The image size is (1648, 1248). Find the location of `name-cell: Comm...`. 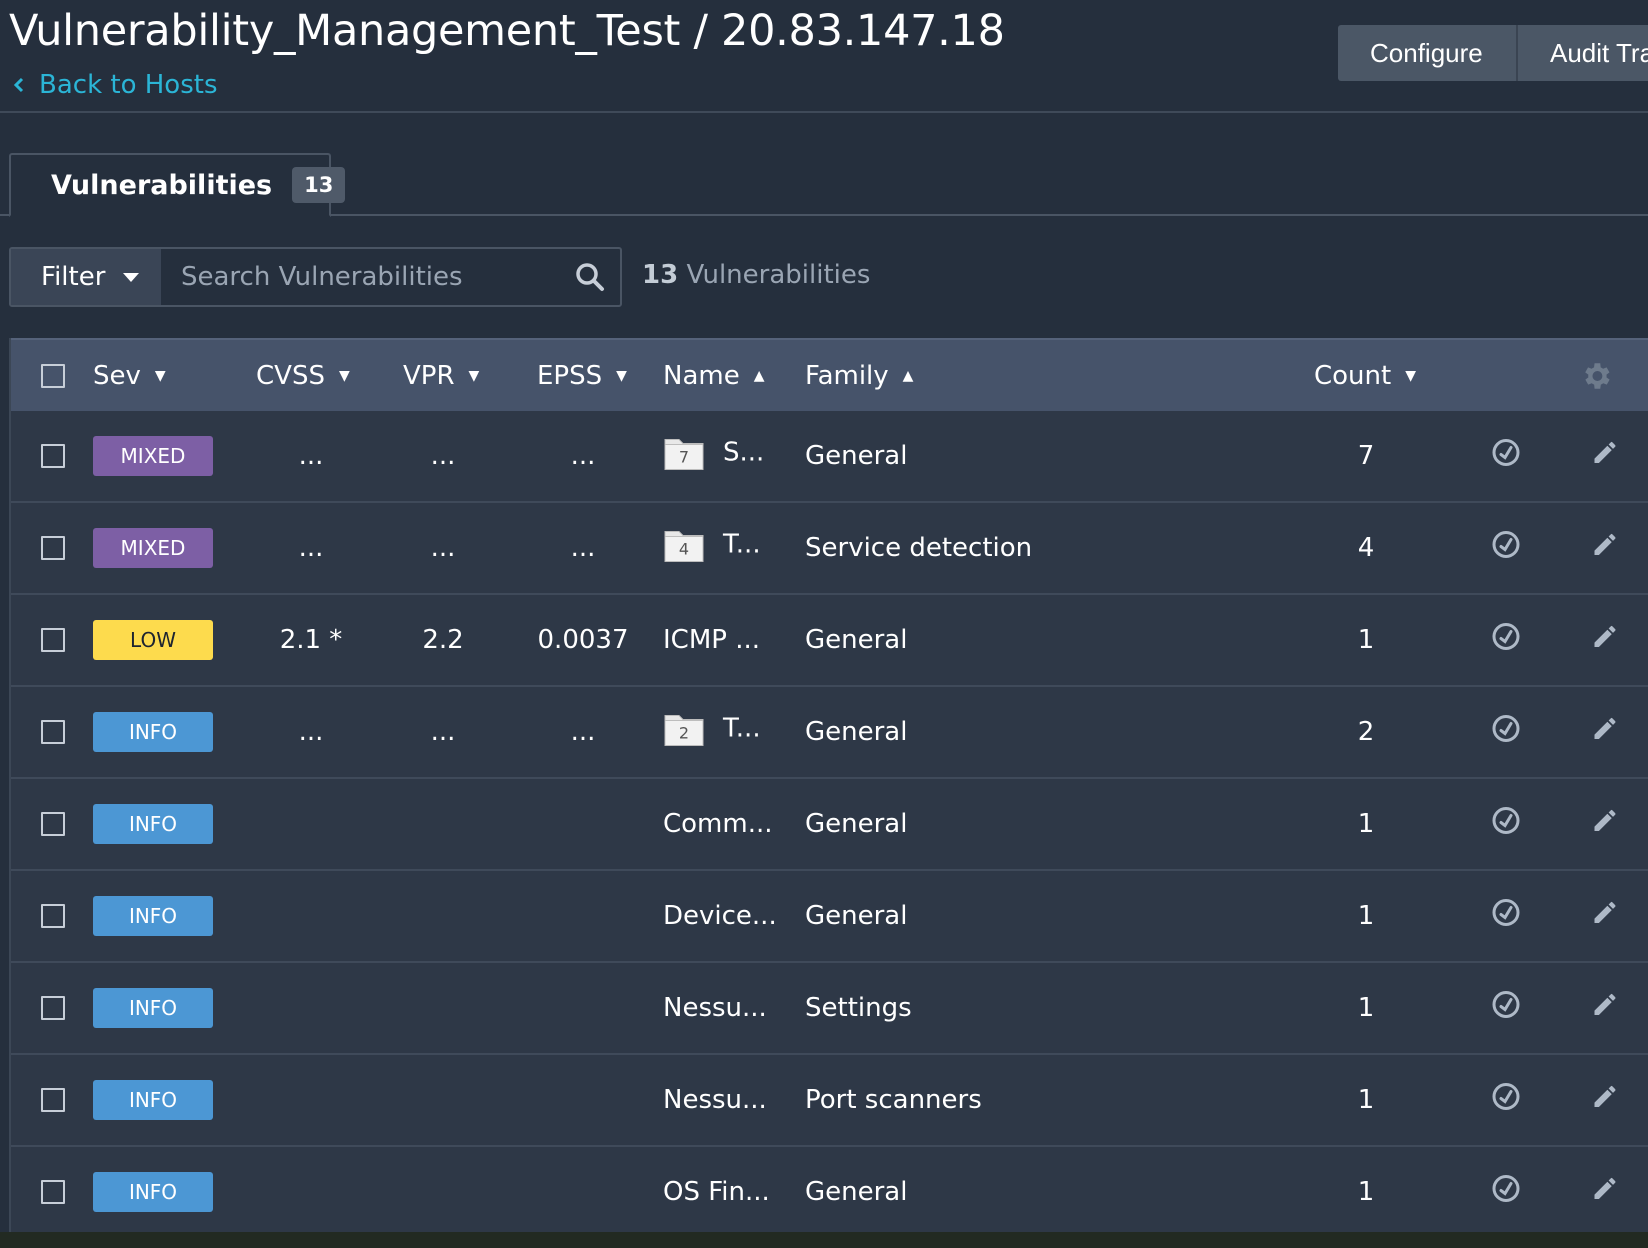

name-cell: Comm... is located at coordinates (718, 824).